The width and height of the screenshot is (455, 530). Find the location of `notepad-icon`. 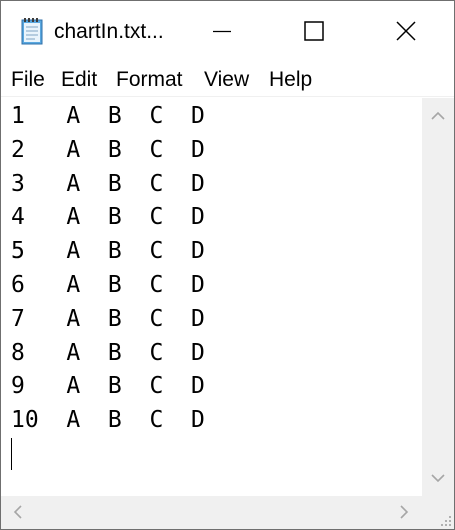

notepad-icon is located at coordinates (32, 31).